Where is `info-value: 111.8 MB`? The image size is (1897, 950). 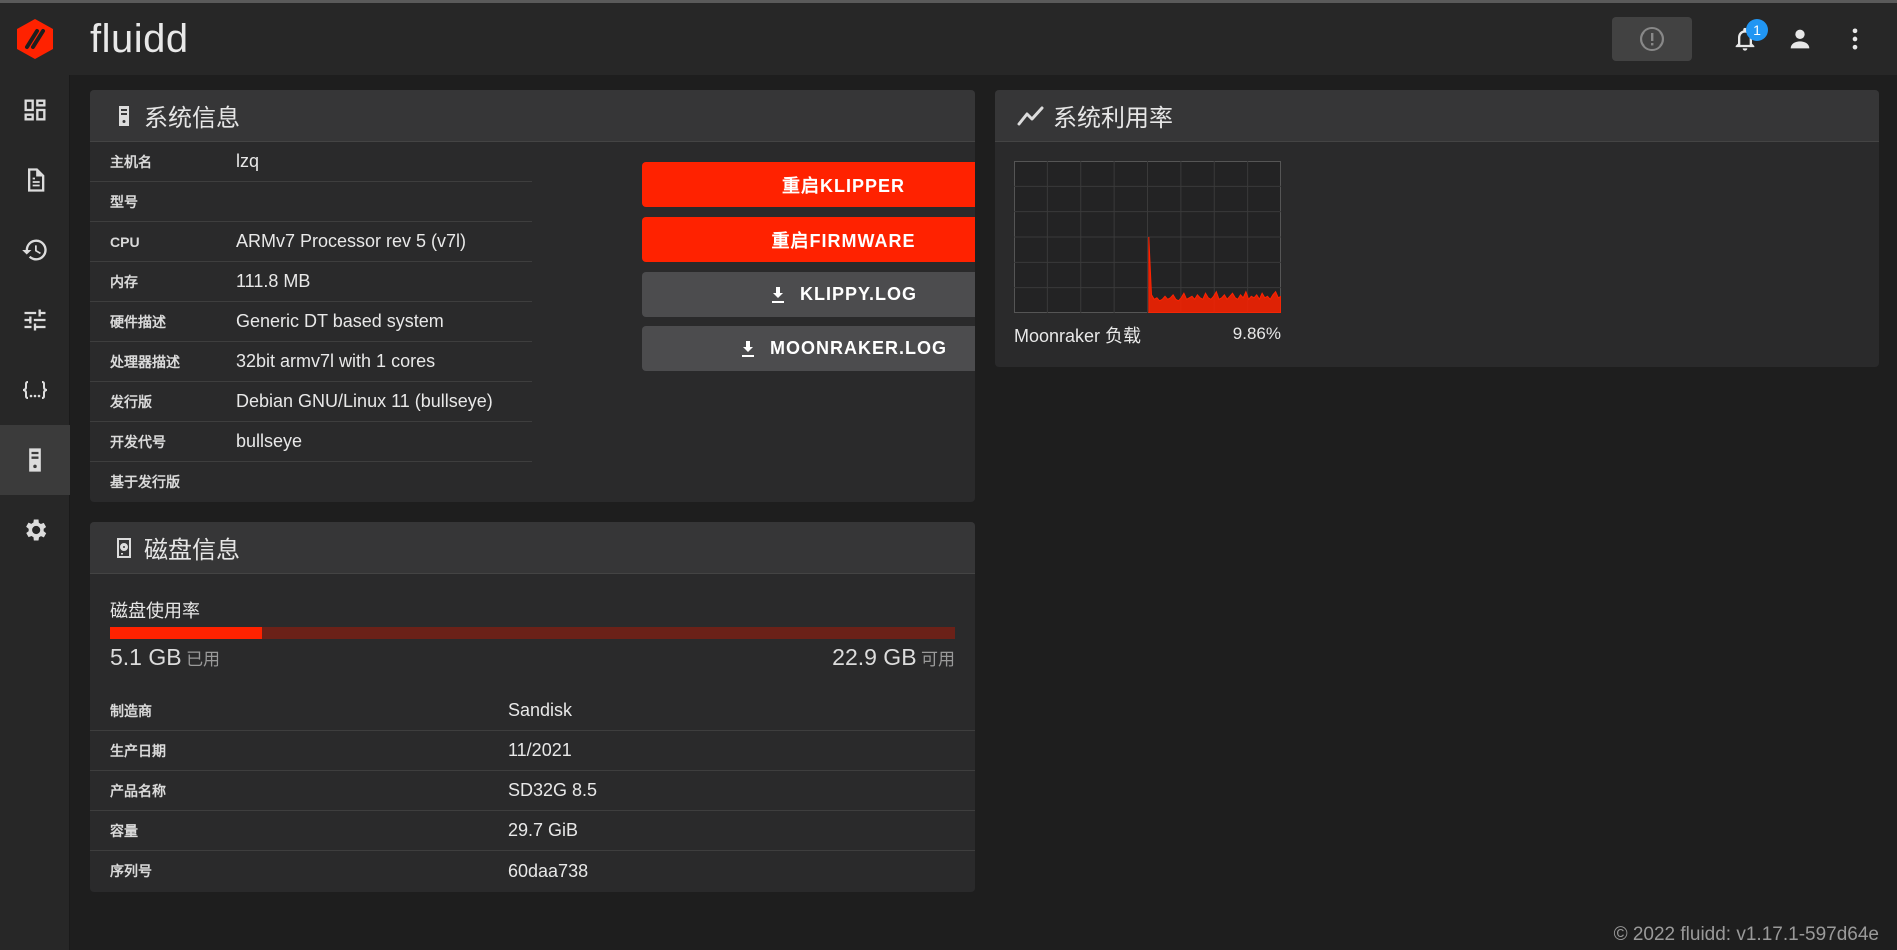 info-value: 111.8 MB is located at coordinates (273, 281).